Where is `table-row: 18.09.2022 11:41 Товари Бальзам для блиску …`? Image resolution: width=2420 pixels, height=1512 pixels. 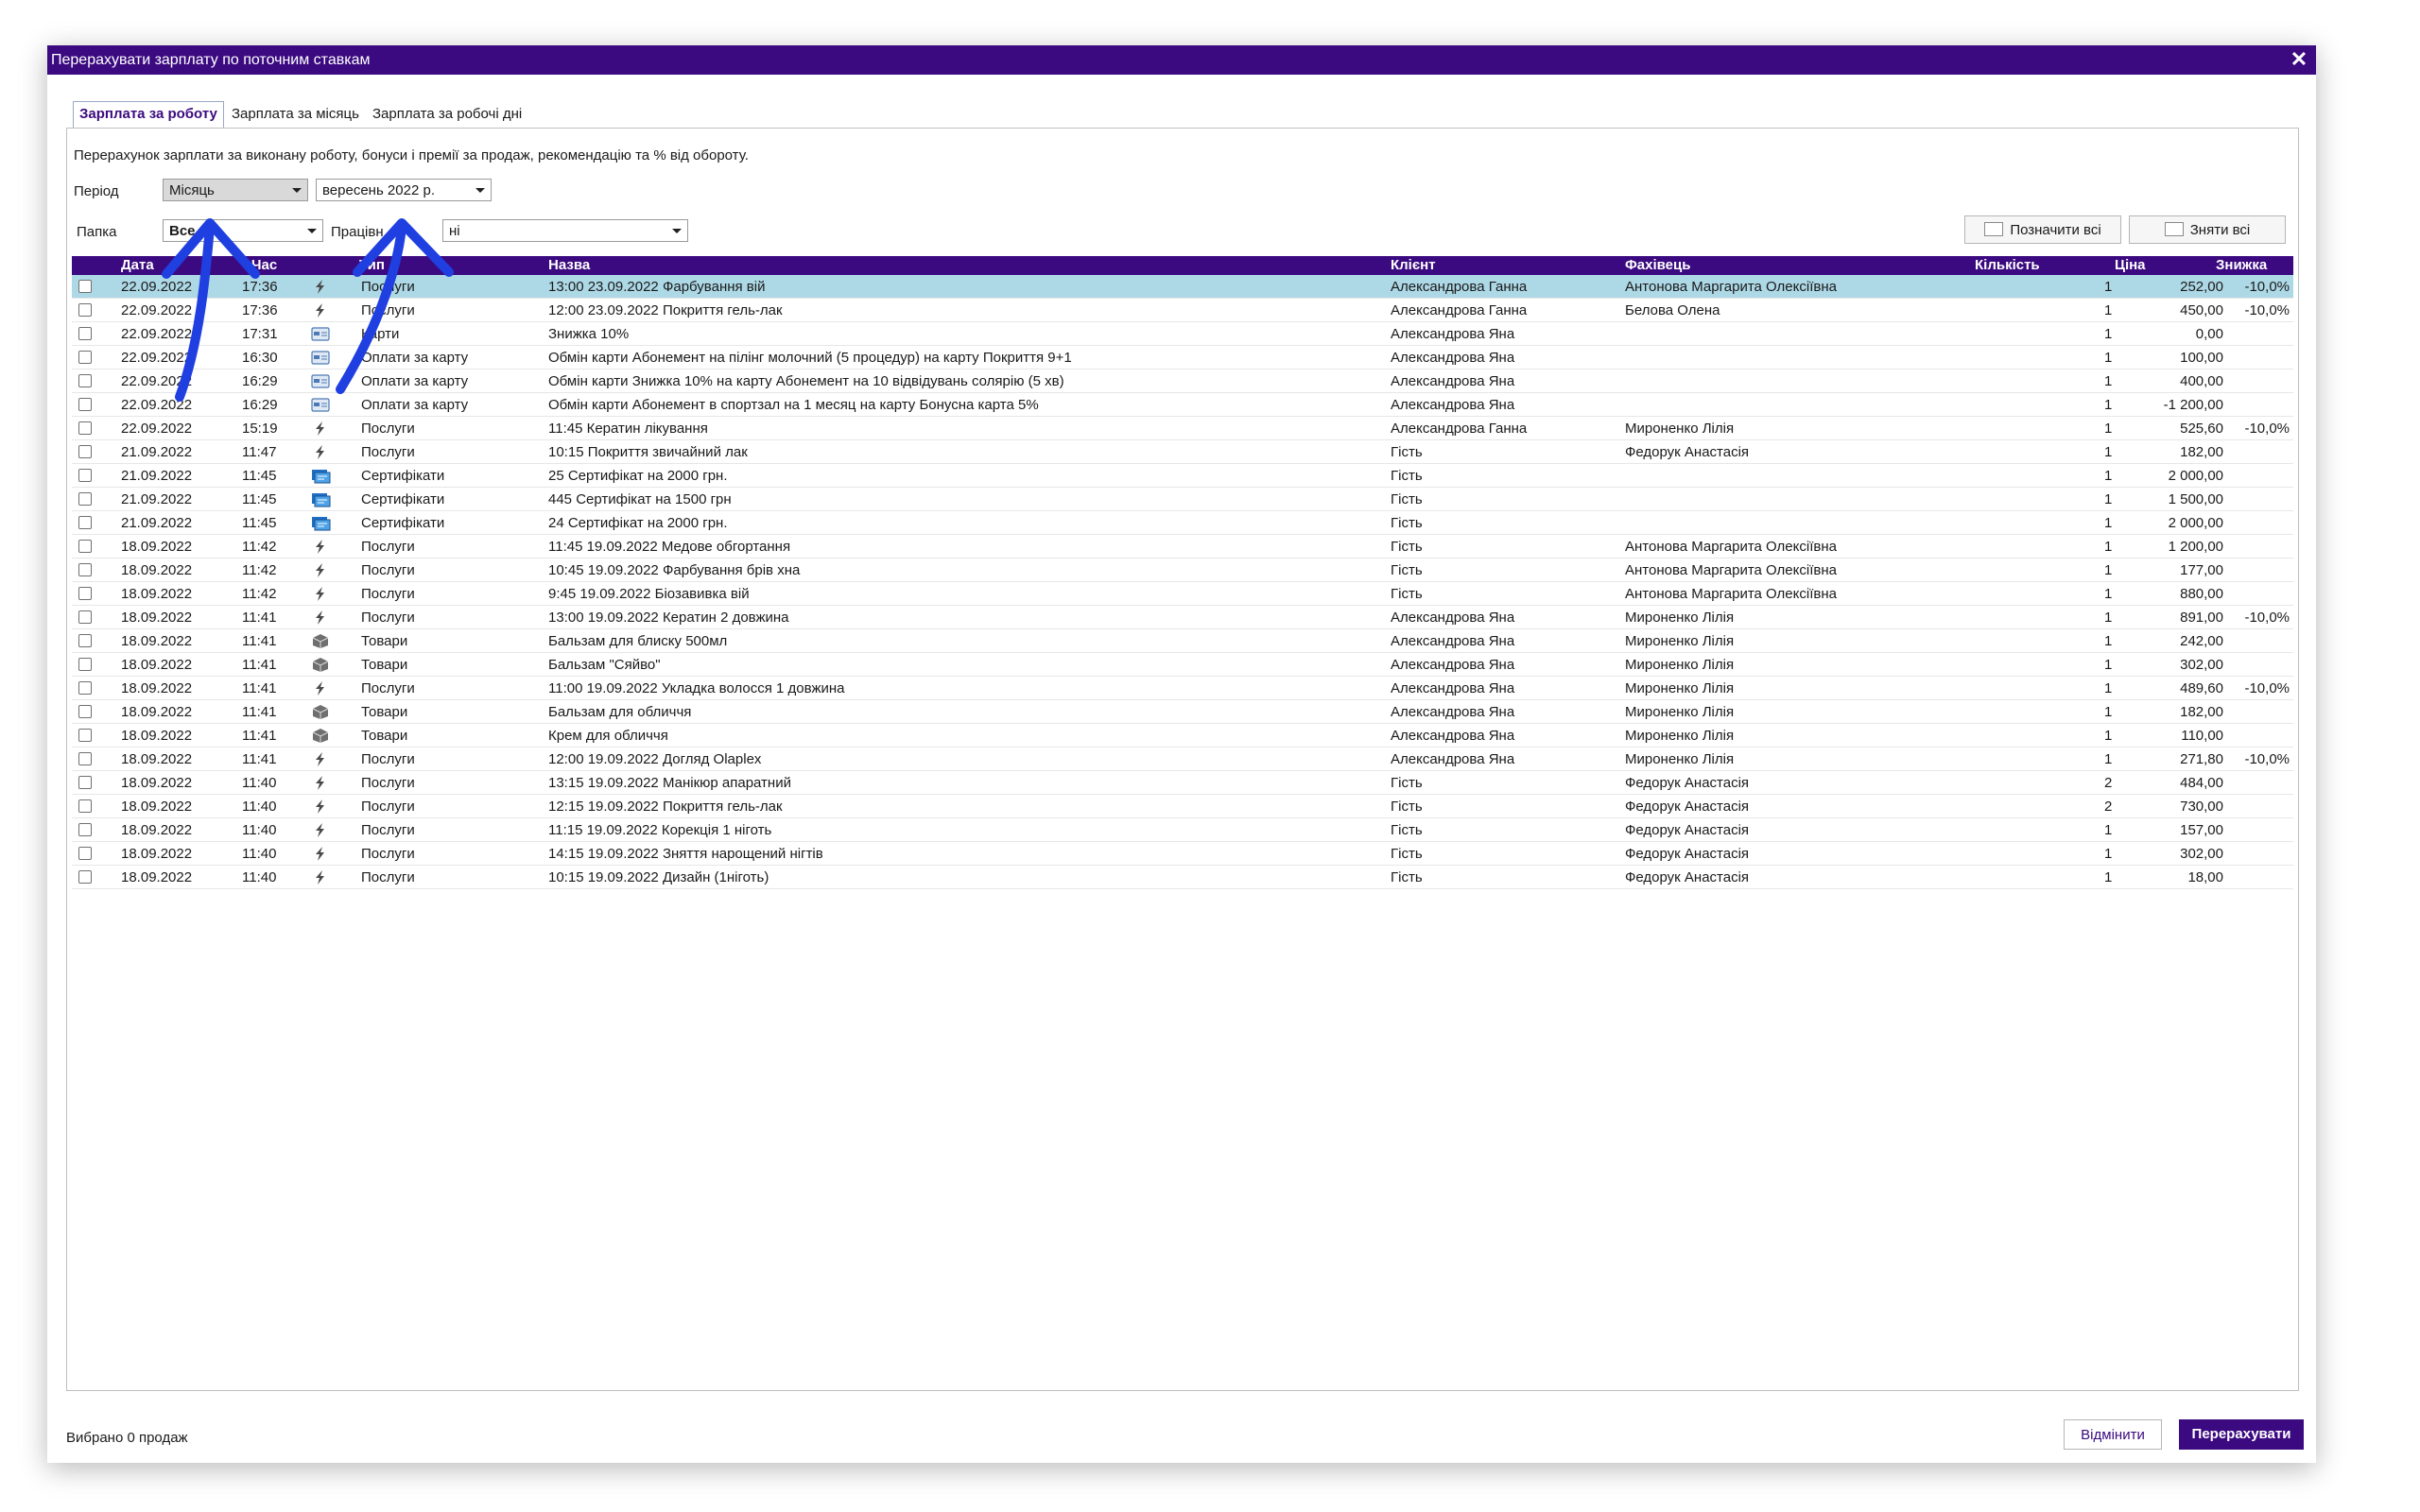
table-row: 18.09.2022 11:41 Товари Бальзам для блиску … is located at coordinates (1182, 641).